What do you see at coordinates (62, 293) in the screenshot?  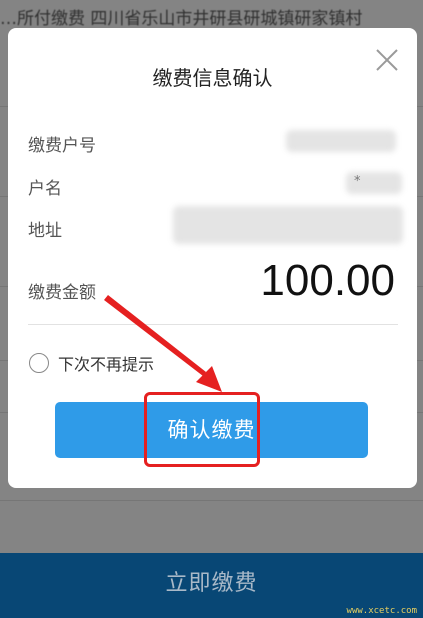 I see `amount-label: 缴费金额` at bounding box center [62, 293].